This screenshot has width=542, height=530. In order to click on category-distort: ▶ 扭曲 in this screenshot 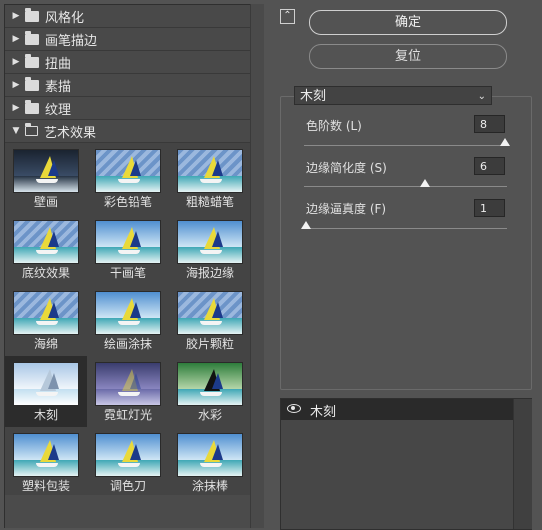, I will do `click(127, 62)`.